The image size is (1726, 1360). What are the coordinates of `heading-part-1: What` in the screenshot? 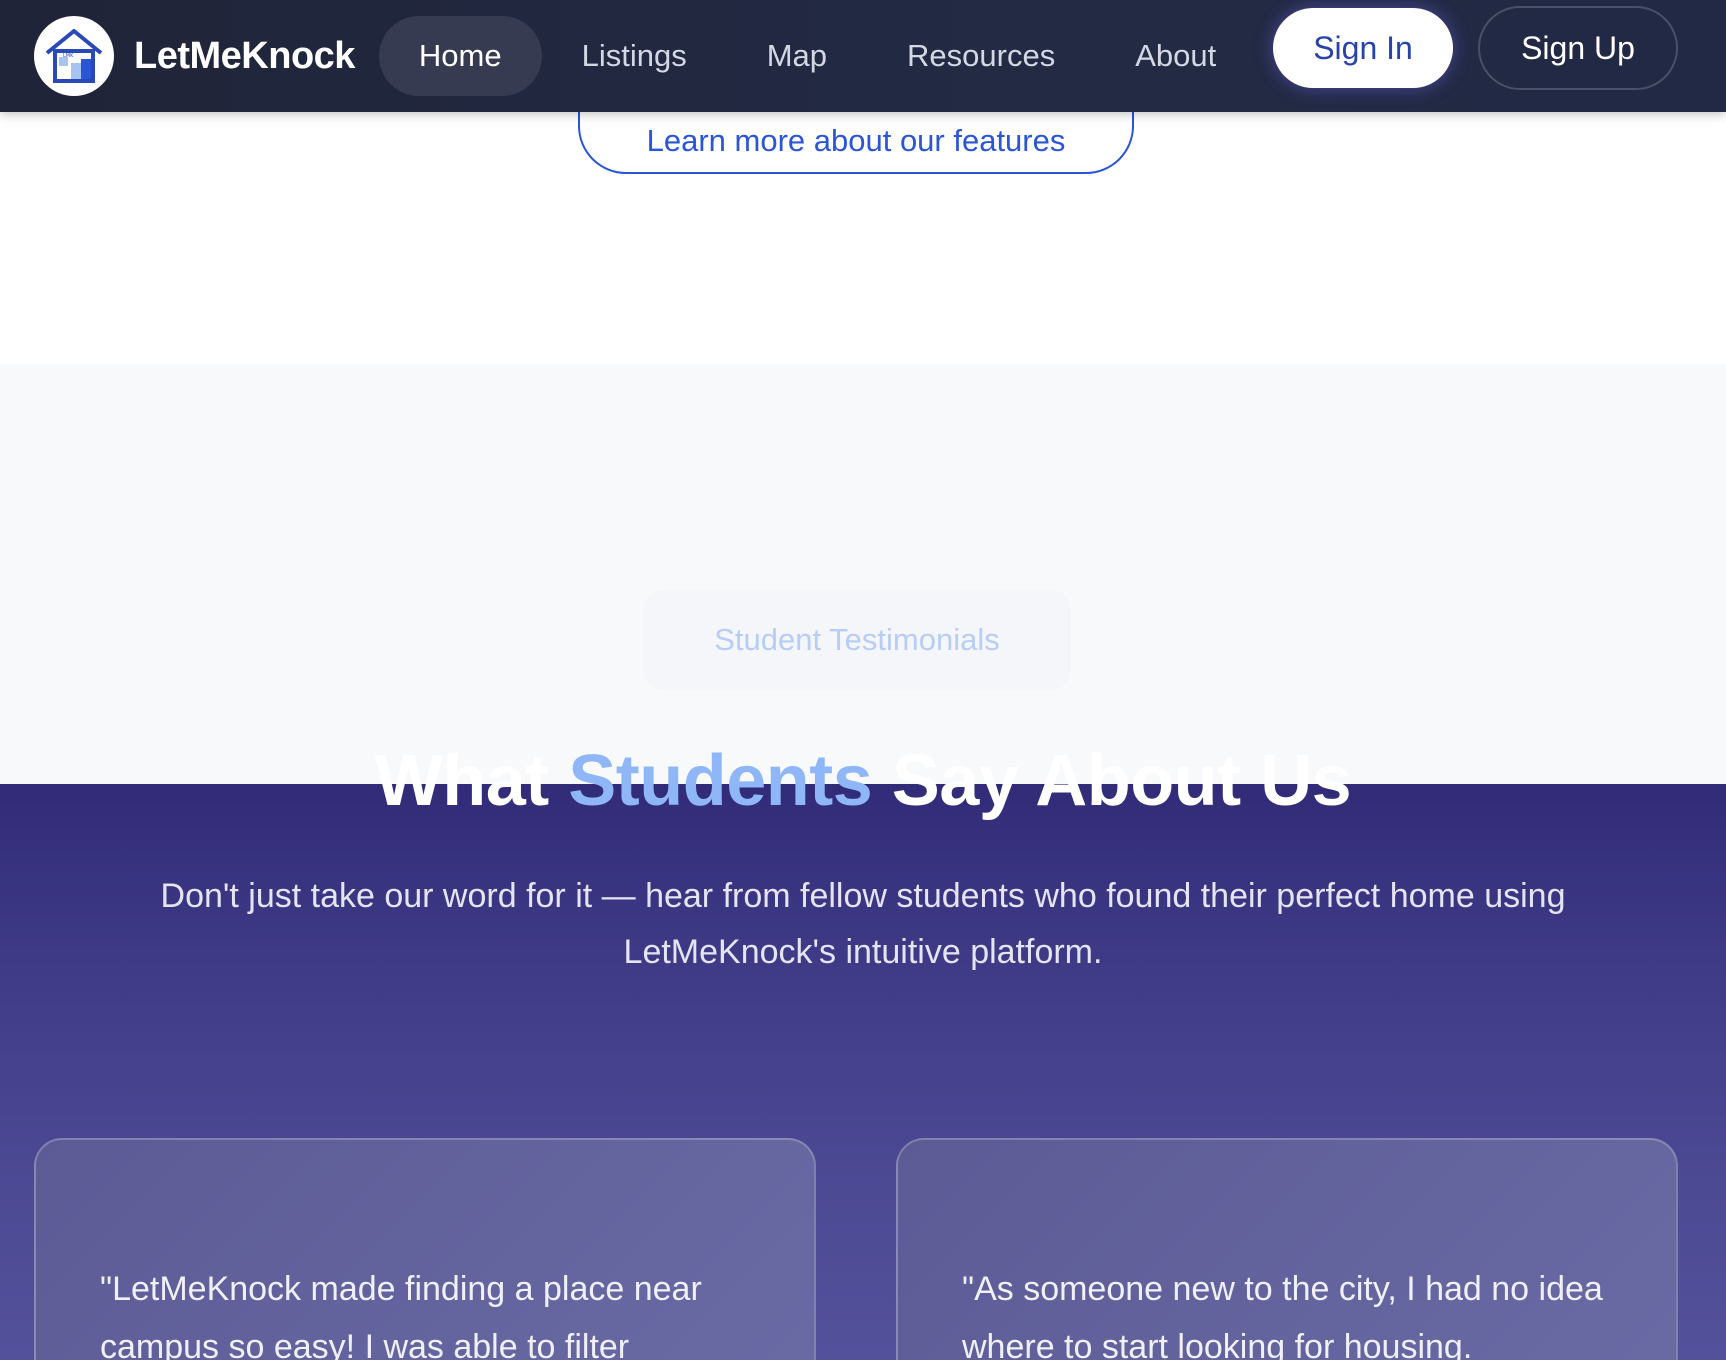 It's located at (471, 781).